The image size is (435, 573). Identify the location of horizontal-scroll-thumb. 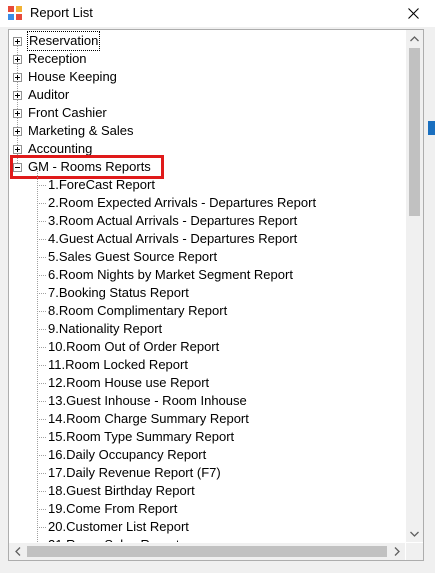
(207, 551).